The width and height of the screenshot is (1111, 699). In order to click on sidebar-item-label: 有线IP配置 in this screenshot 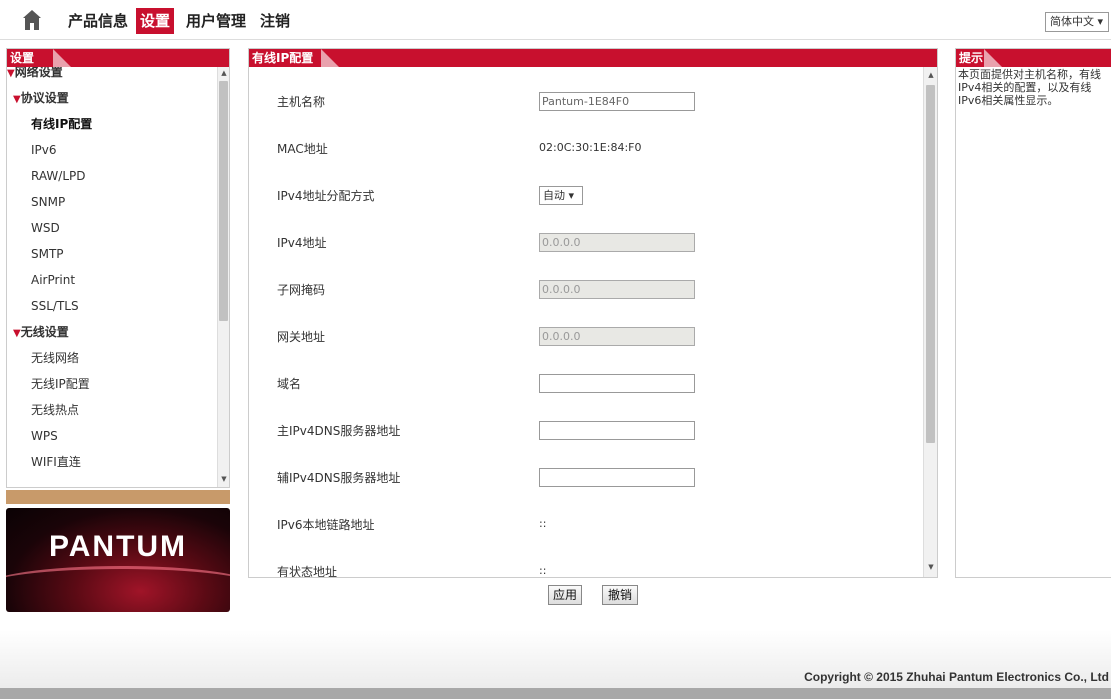, I will do `click(62, 124)`.